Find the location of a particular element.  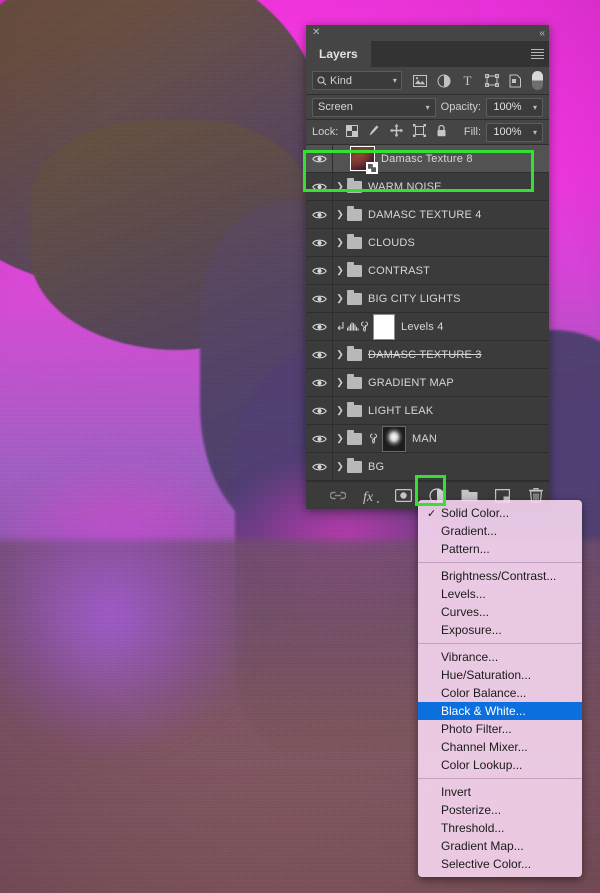

layer-row: ❯ LIGHT LEAK is located at coordinates (427, 411).